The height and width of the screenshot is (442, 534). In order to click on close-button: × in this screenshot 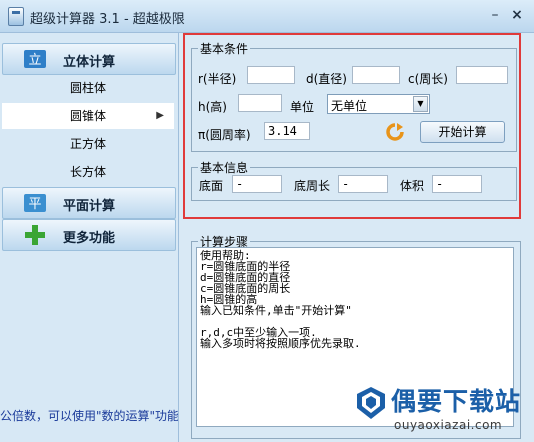, I will do `click(517, 15)`.